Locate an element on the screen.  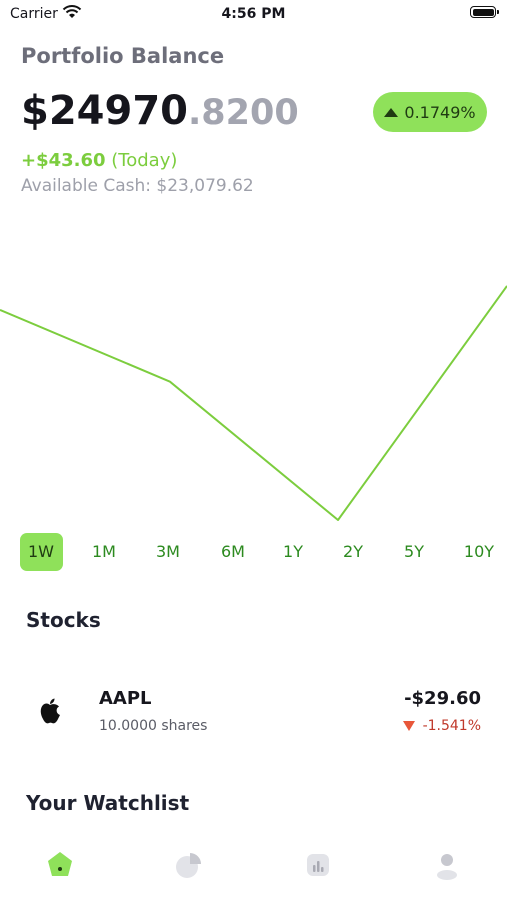
change-badge: 0.1749% is located at coordinates (430, 112).